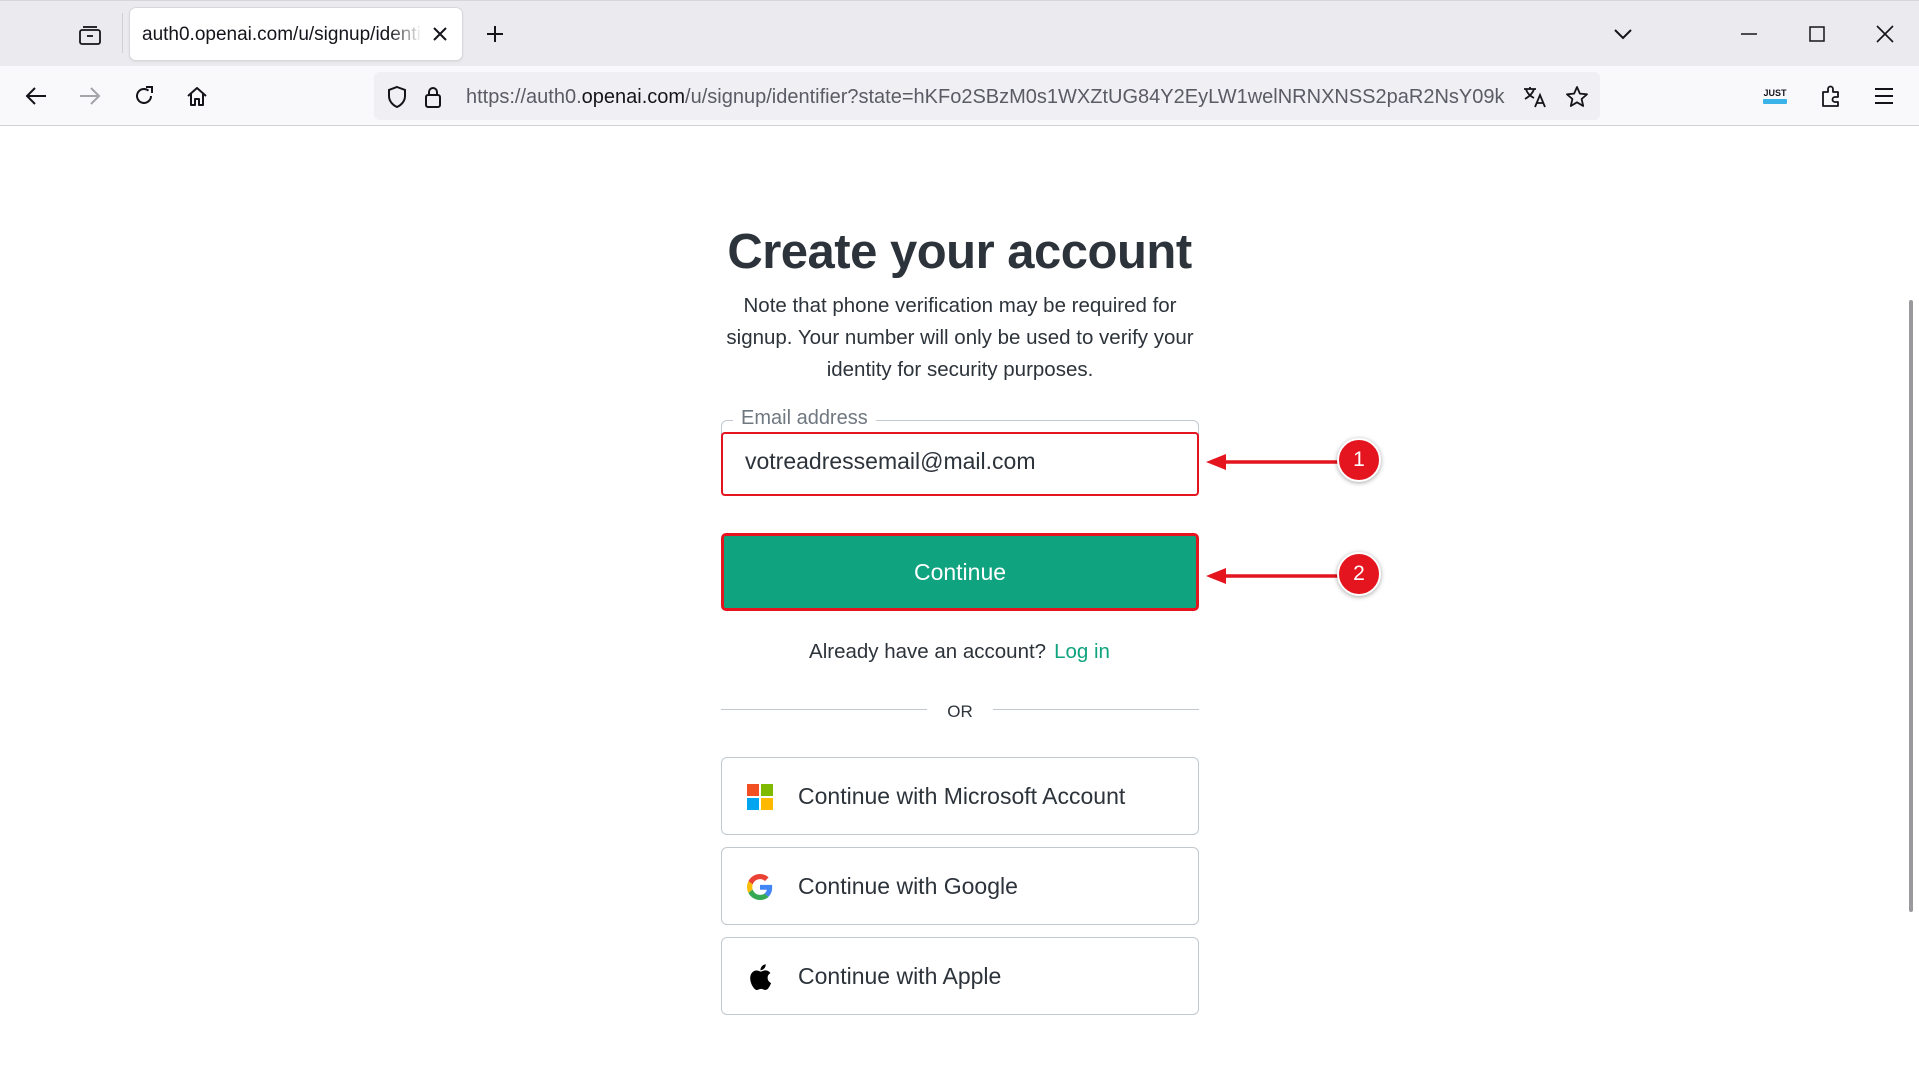 This screenshot has width=1919, height=1079. I want to click on apple-logo-icon, so click(760, 977).